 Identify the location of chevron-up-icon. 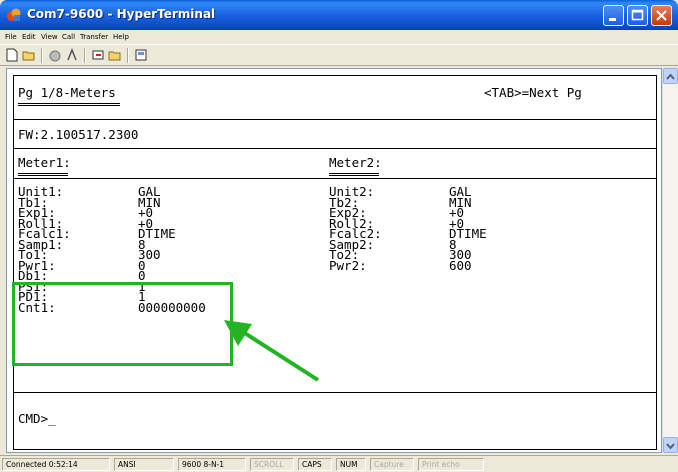
(670, 76).